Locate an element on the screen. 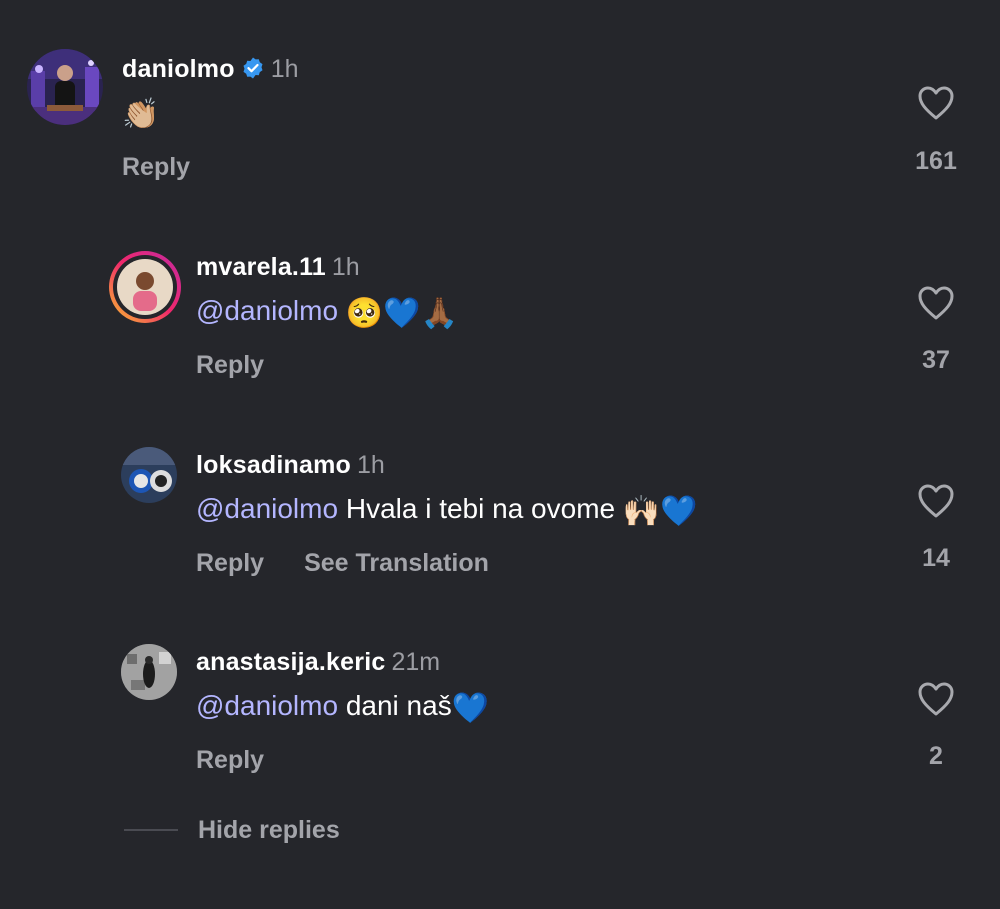  heart-outline-icon is located at coordinates (936, 699).